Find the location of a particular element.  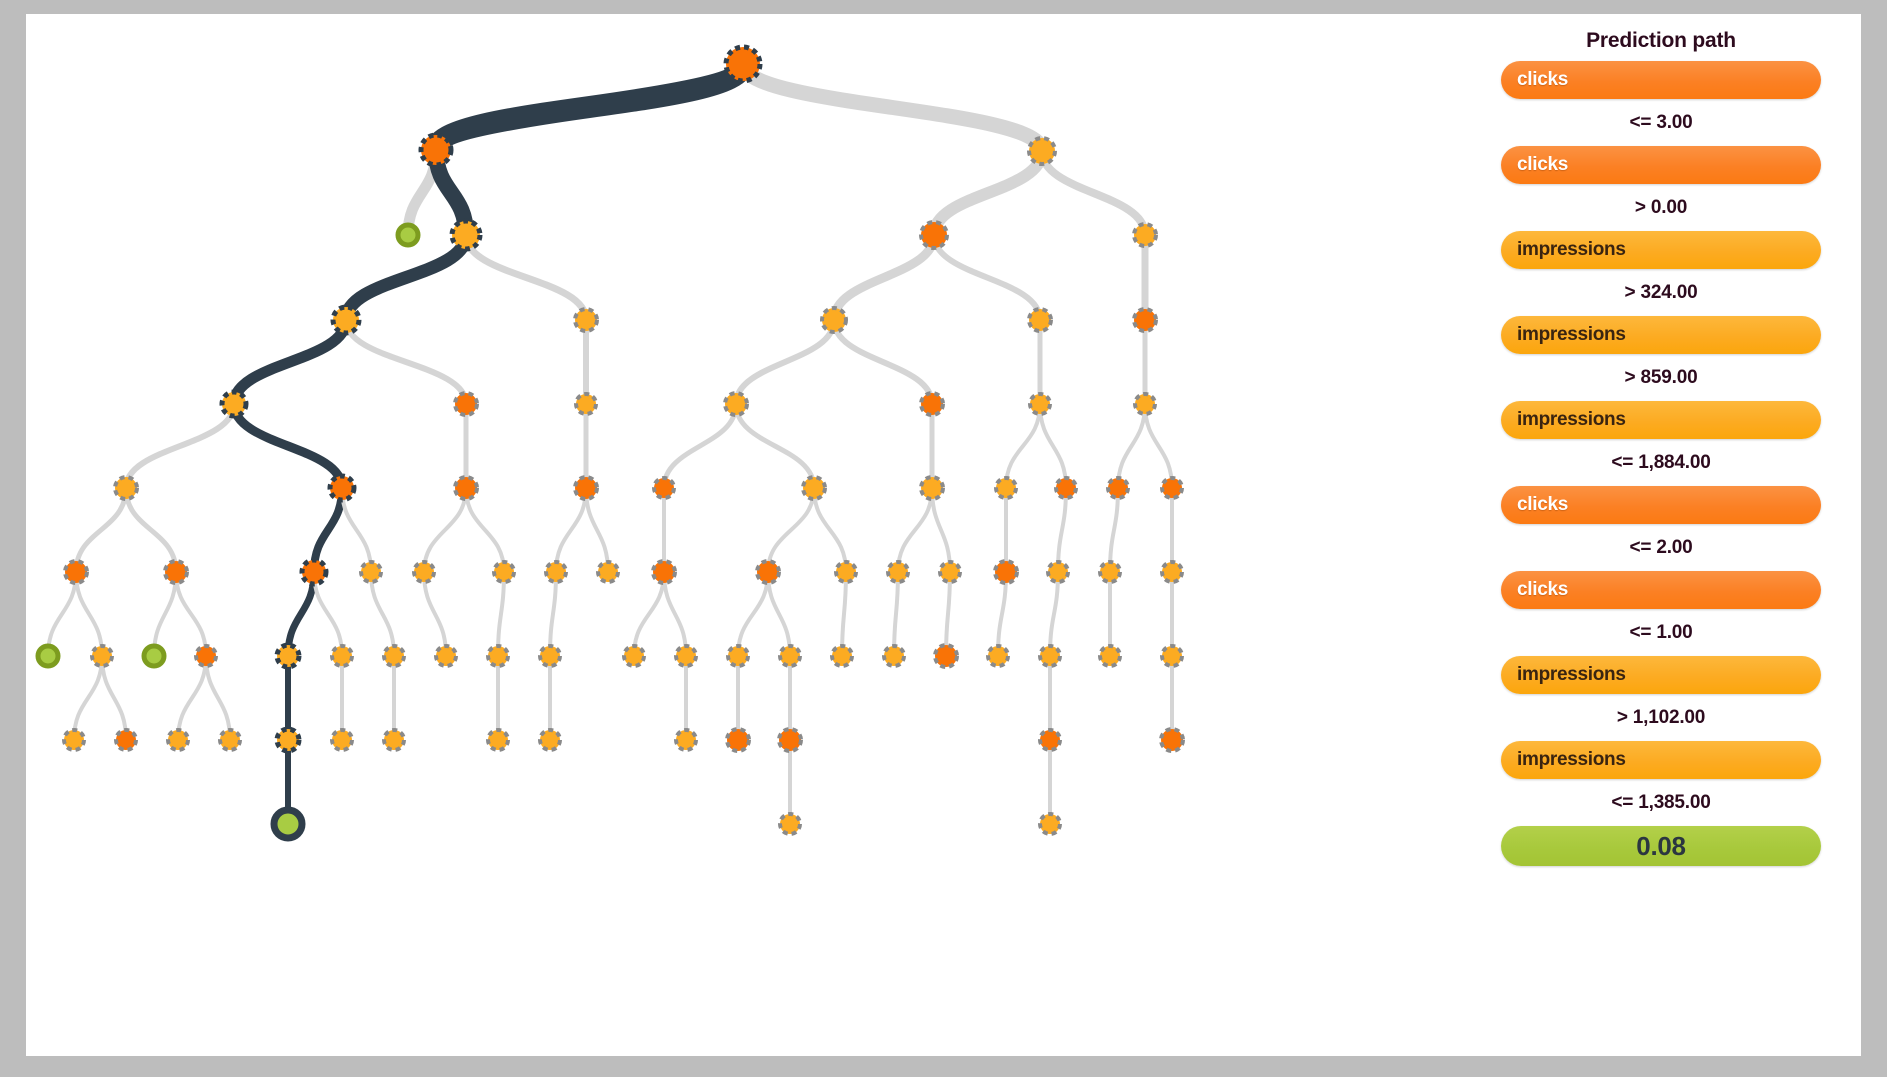

prediction-value-pill: 0.08 is located at coordinates (1661, 846).